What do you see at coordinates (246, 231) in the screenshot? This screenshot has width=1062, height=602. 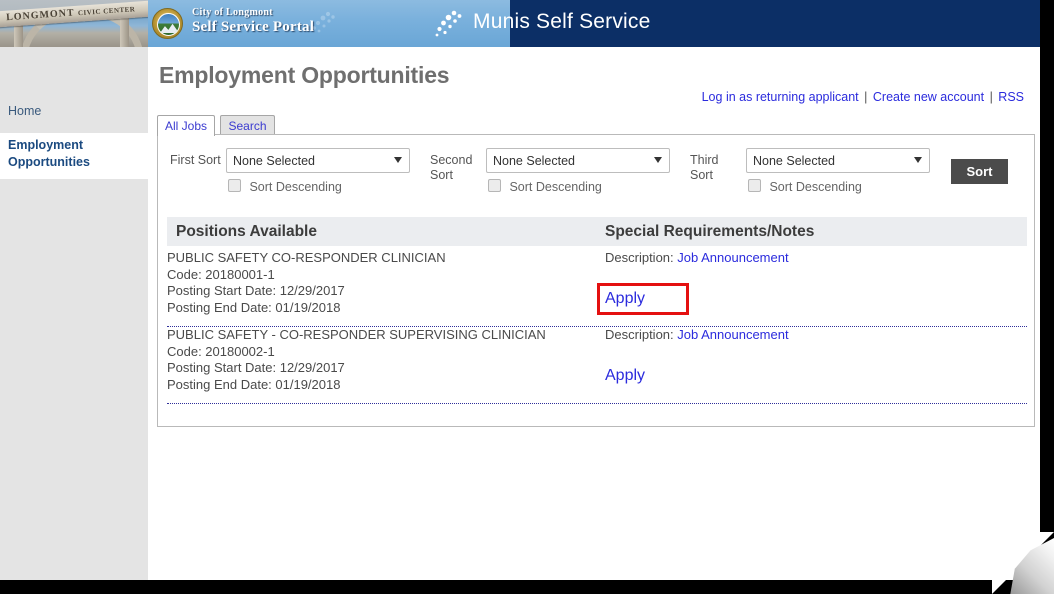 I see `column-header-positions: Positions Available` at bounding box center [246, 231].